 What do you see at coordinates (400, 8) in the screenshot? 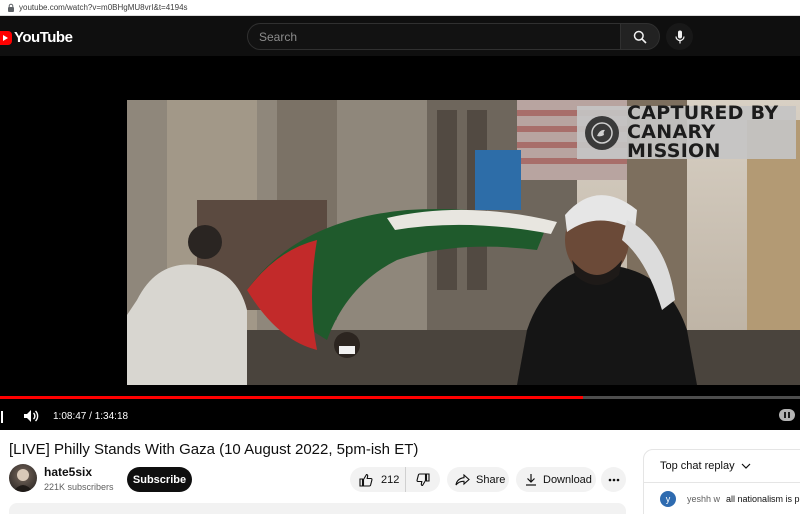
I see `browser-url-bar: youtube.com/watch?v=m0BHgMU8vrI&t=4194s` at bounding box center [400, 8].